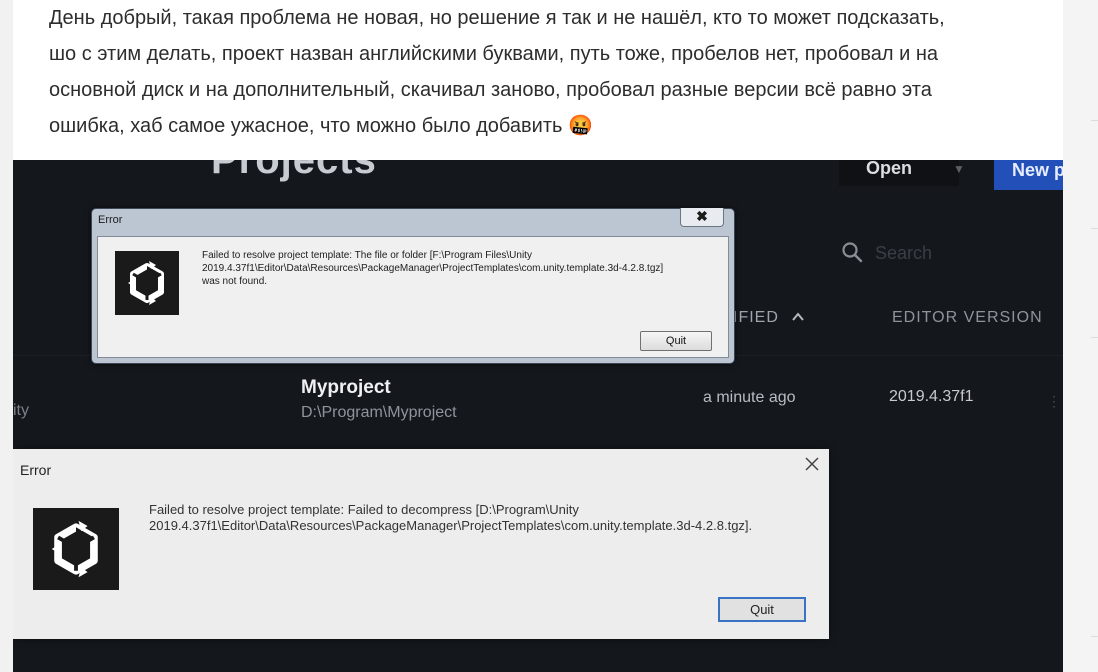  What do you see at coordinates (379, 412) in the screenshot?
I see `project-path: D:\Program\Myproject` at bounding box center [379, 412].